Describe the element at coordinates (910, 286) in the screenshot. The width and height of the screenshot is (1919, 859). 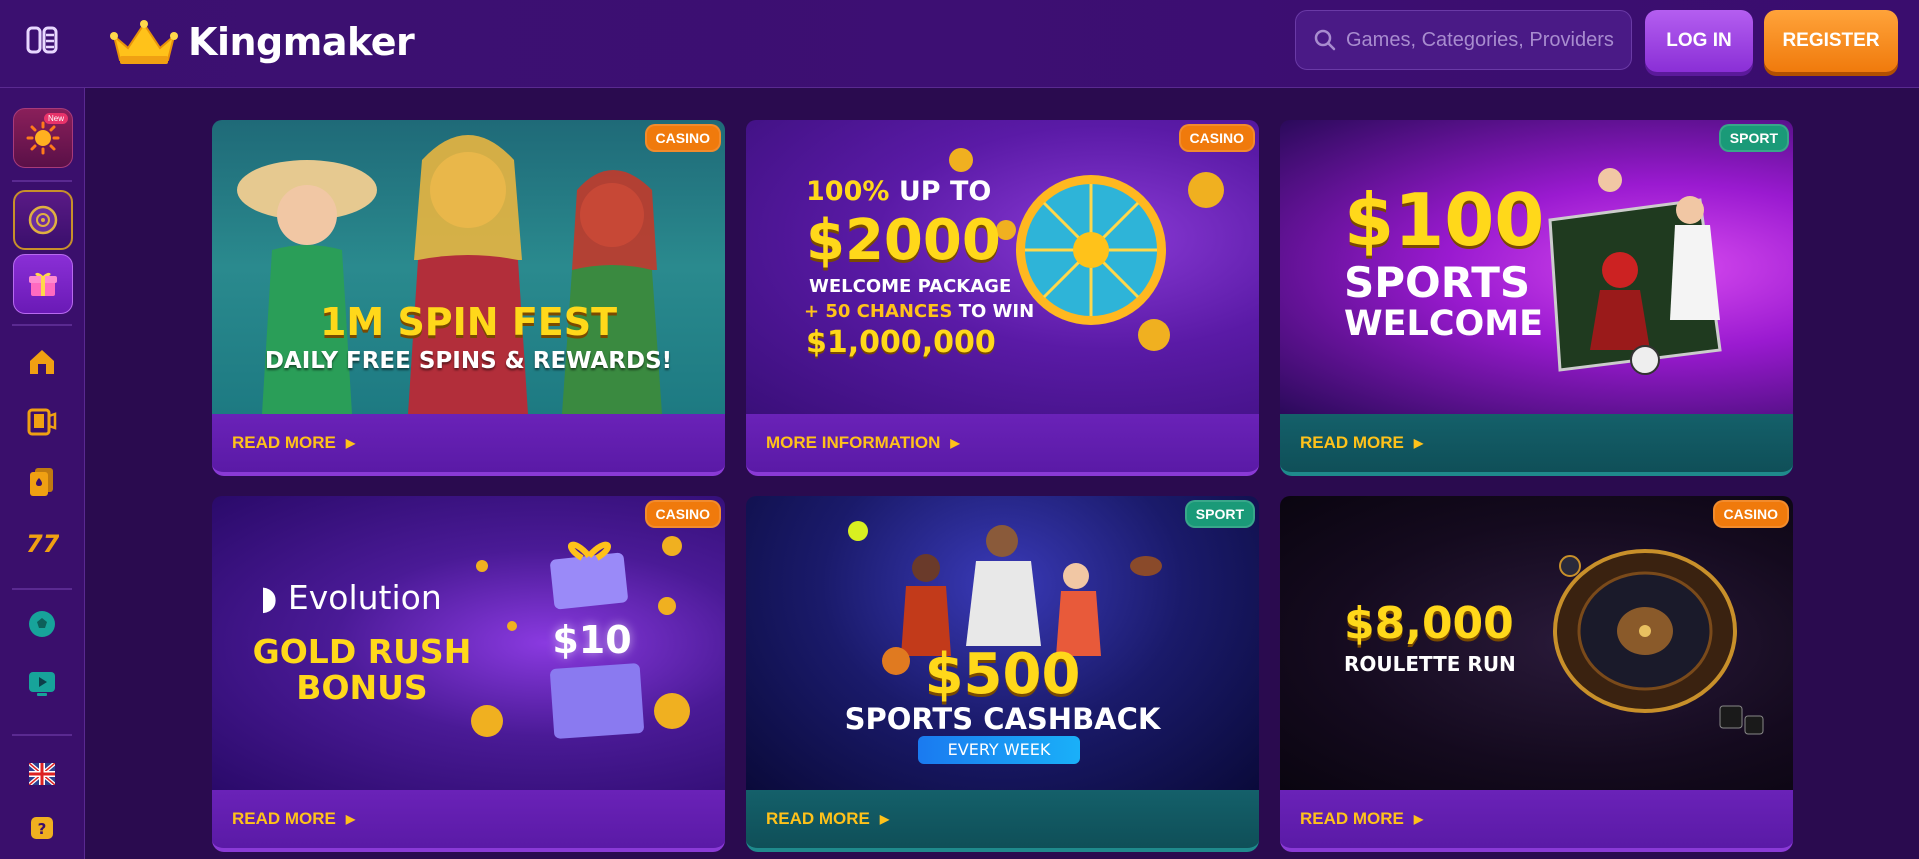
I see `promo-line2: WELCOME PACKAGE` at that location.